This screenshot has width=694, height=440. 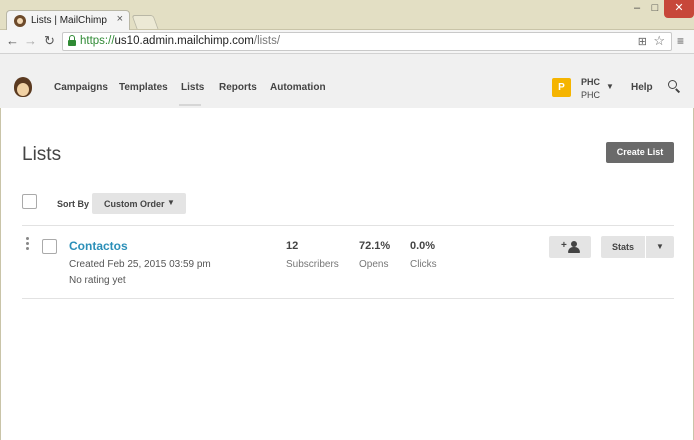 I want to click on sort-by-label: Sort By, so click(x=73, y=204).